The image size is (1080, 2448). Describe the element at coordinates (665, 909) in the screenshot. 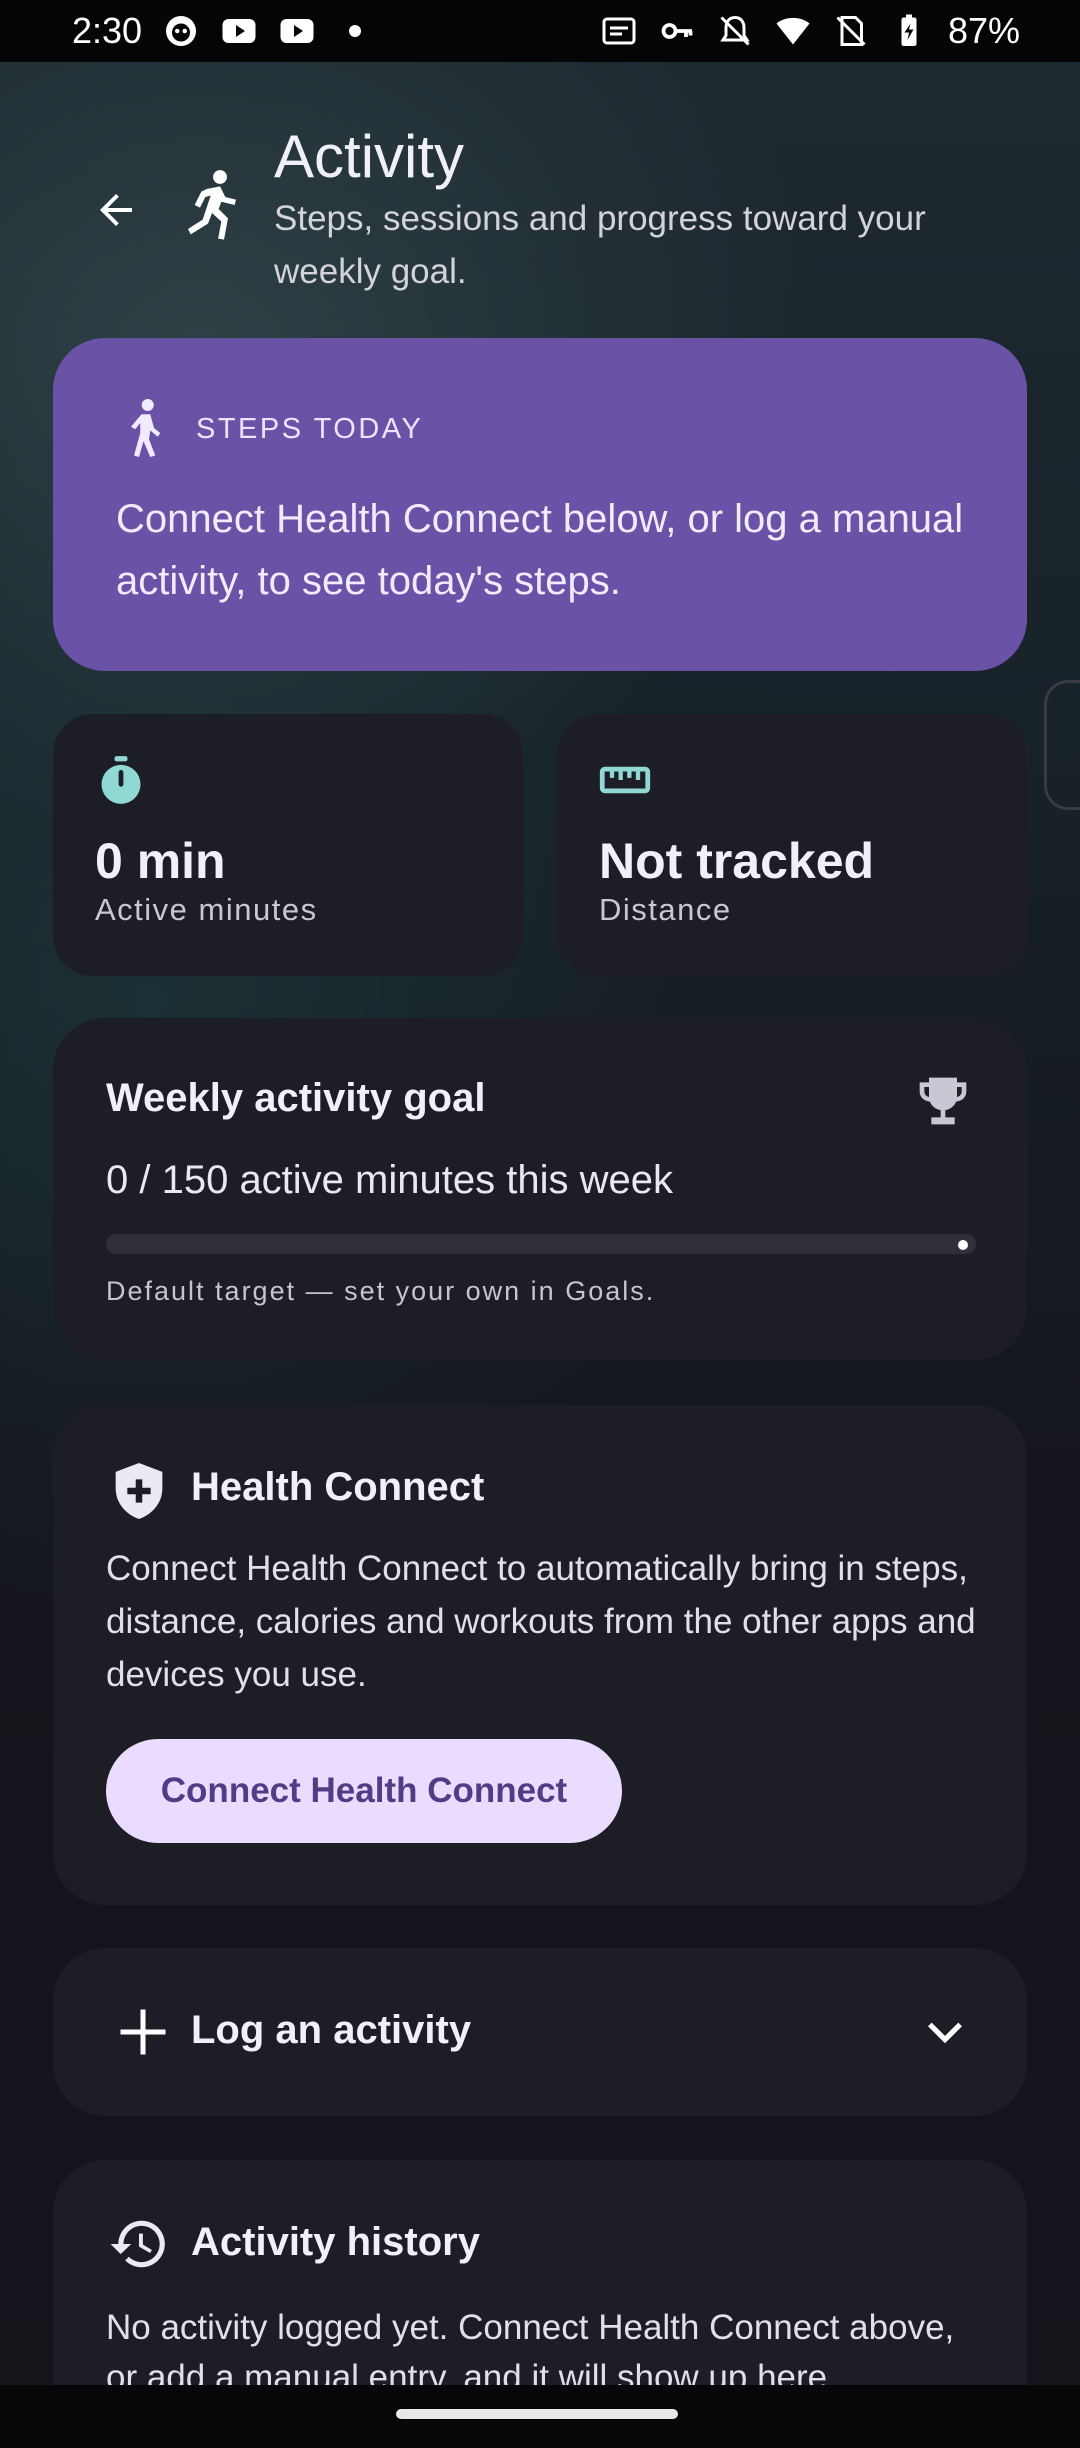

I see `distance-label: Distance` at that location.